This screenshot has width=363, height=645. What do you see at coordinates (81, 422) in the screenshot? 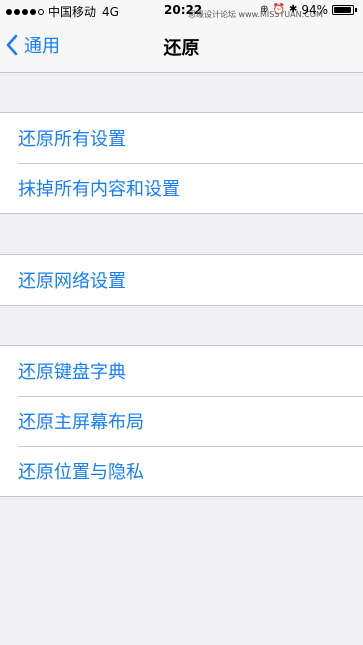
I see `row-label: 还原主屏幕布局` at bounding box center [81, 422].